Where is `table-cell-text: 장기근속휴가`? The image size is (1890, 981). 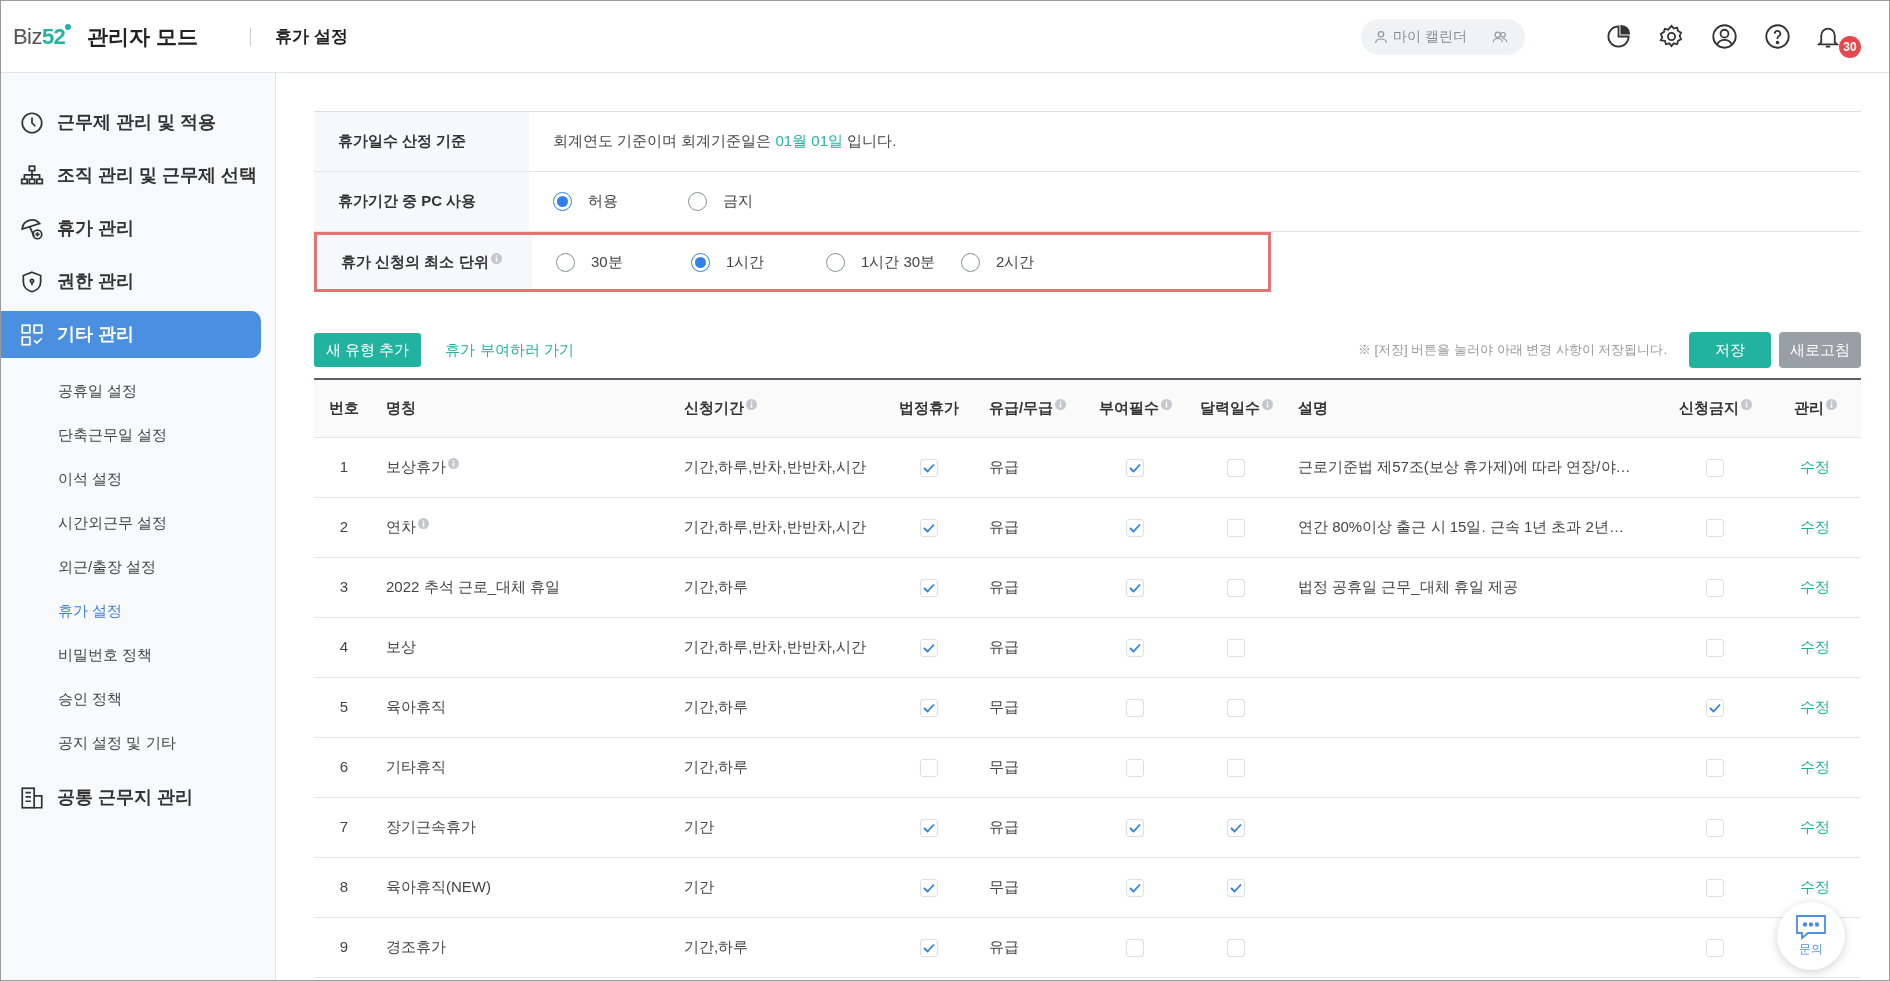
table-cell-text: 장기근속휴가 is located at coordinates (431, 827).